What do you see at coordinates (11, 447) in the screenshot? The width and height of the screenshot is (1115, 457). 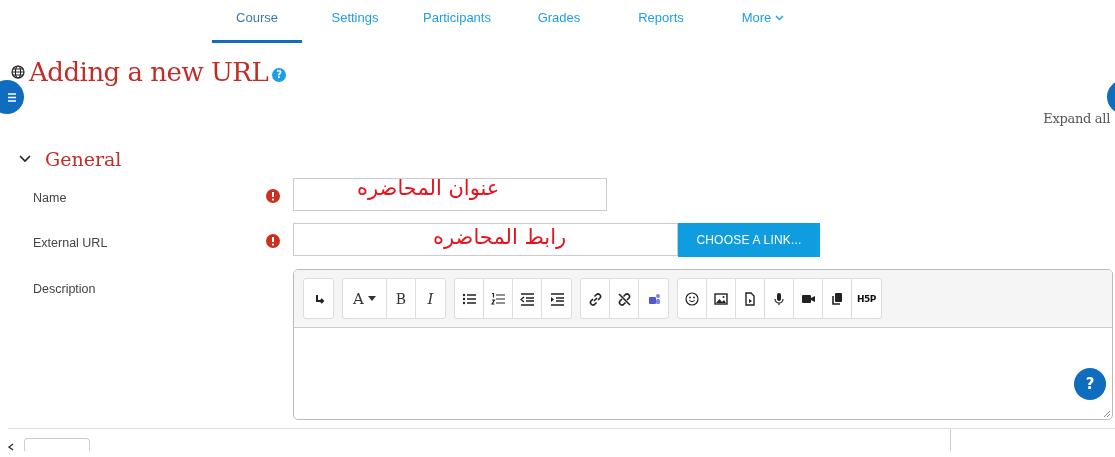 I see `chevron-left-icon` at bounding box center [11, 447].